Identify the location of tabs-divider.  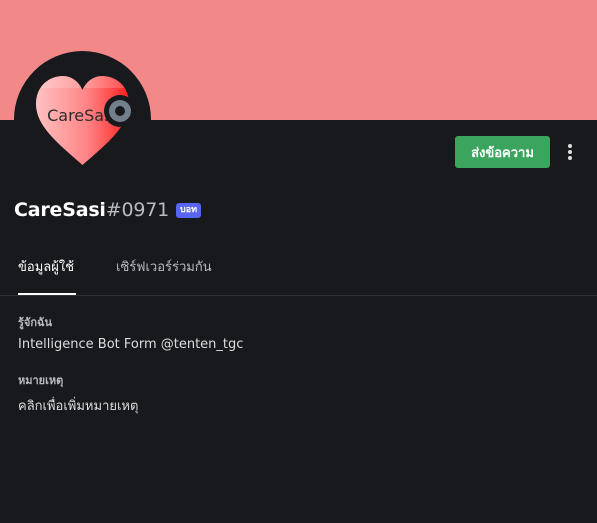
(298, 295).